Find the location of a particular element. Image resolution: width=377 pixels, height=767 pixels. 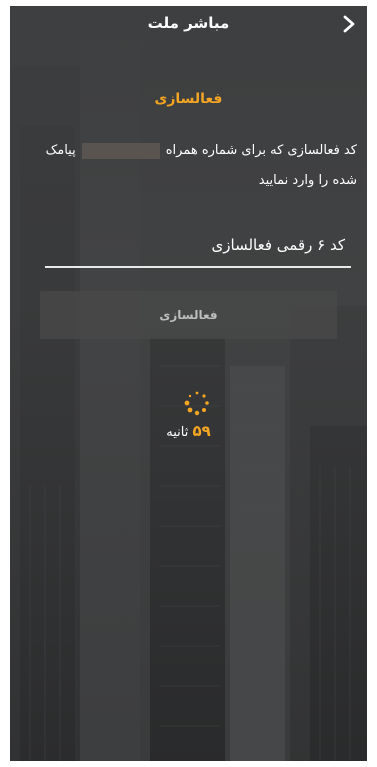

chevron-right-icon is located at coordinates (349, 24).